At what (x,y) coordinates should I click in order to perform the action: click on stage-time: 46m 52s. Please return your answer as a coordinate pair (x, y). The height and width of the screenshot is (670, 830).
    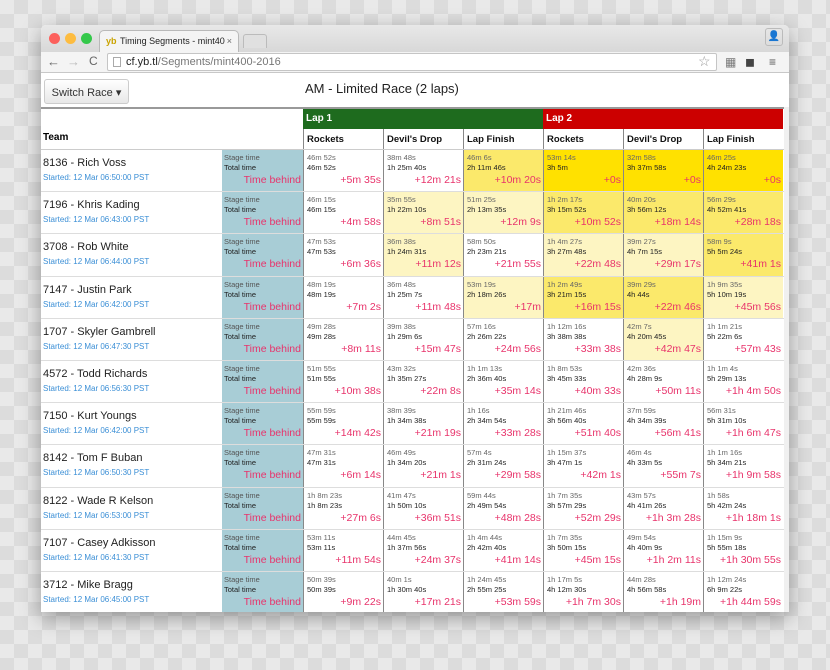
    Looking at the image, I should click on (321, 157).